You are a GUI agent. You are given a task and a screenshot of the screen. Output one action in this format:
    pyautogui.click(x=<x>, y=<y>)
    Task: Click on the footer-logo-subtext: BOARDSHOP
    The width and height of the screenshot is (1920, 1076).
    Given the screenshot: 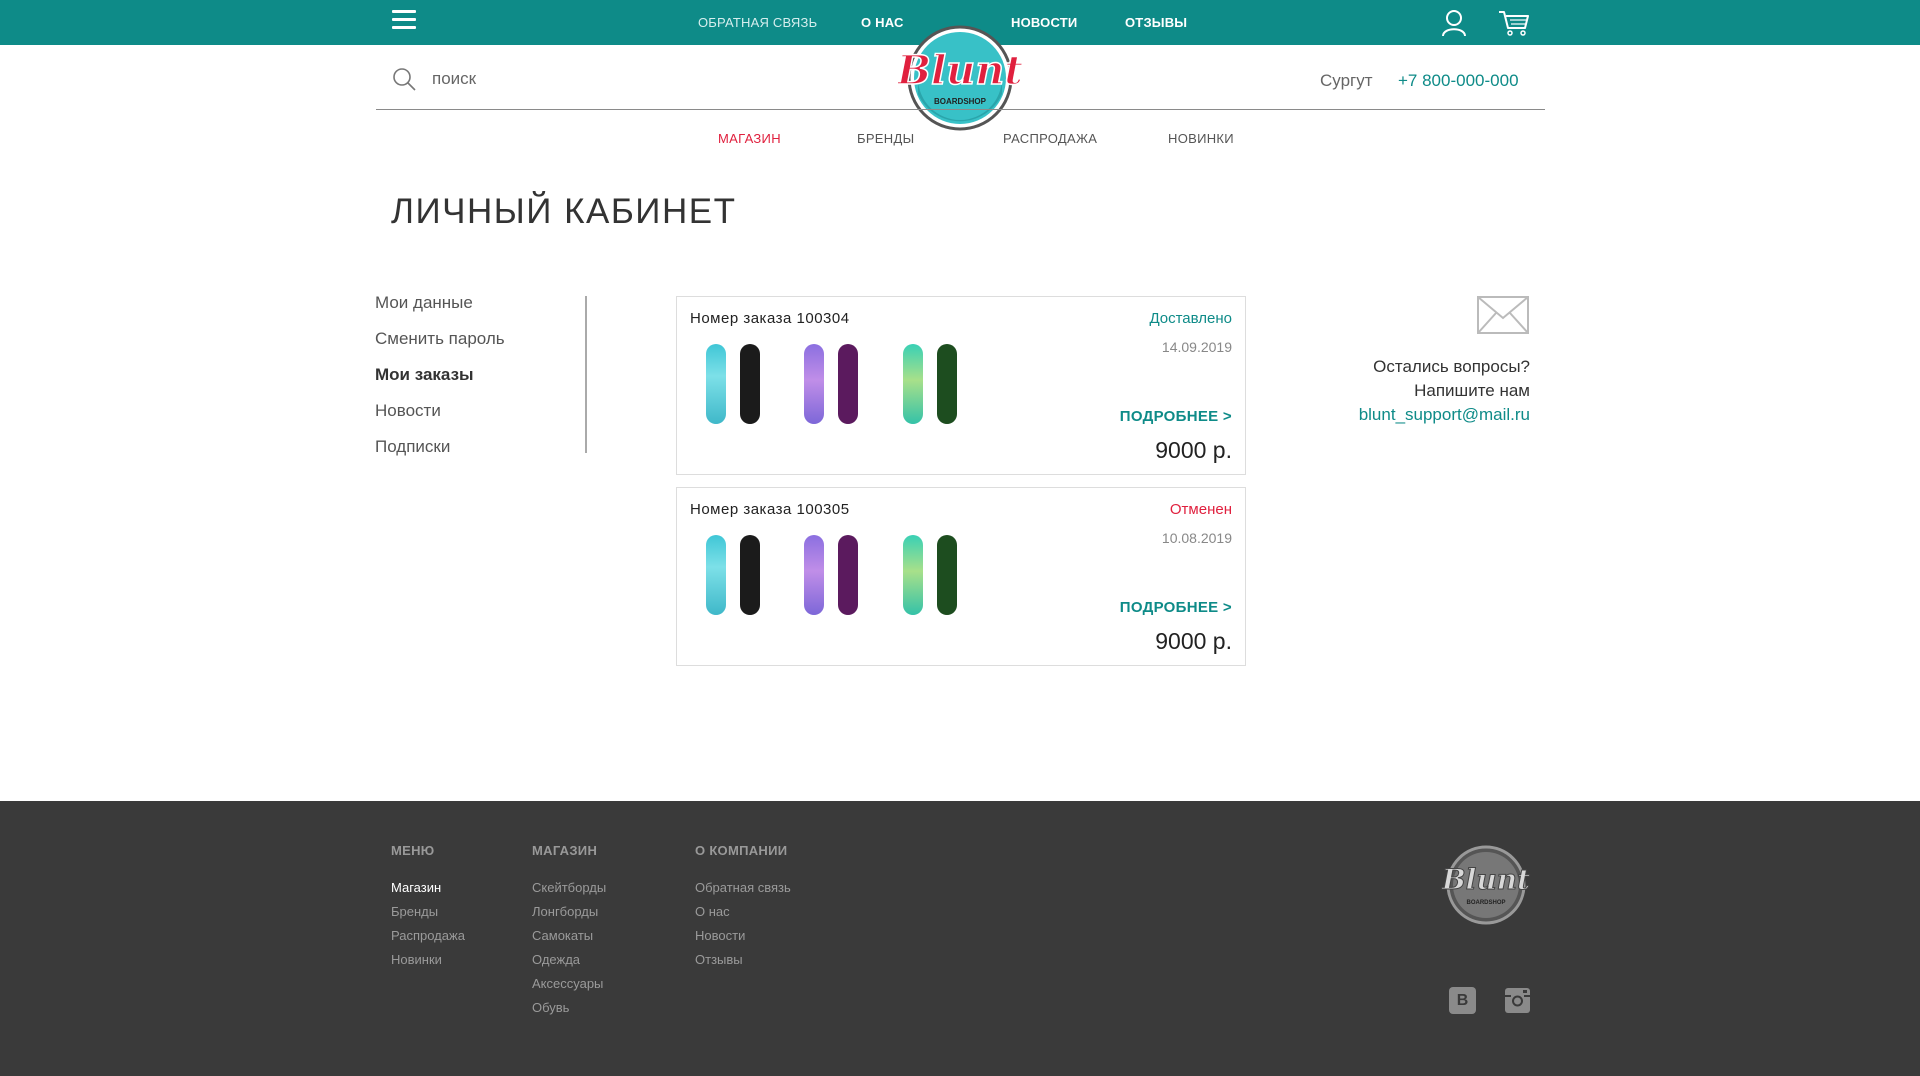 What is the action you would take?
    pyautogui.click(x=1485, y=903)
    